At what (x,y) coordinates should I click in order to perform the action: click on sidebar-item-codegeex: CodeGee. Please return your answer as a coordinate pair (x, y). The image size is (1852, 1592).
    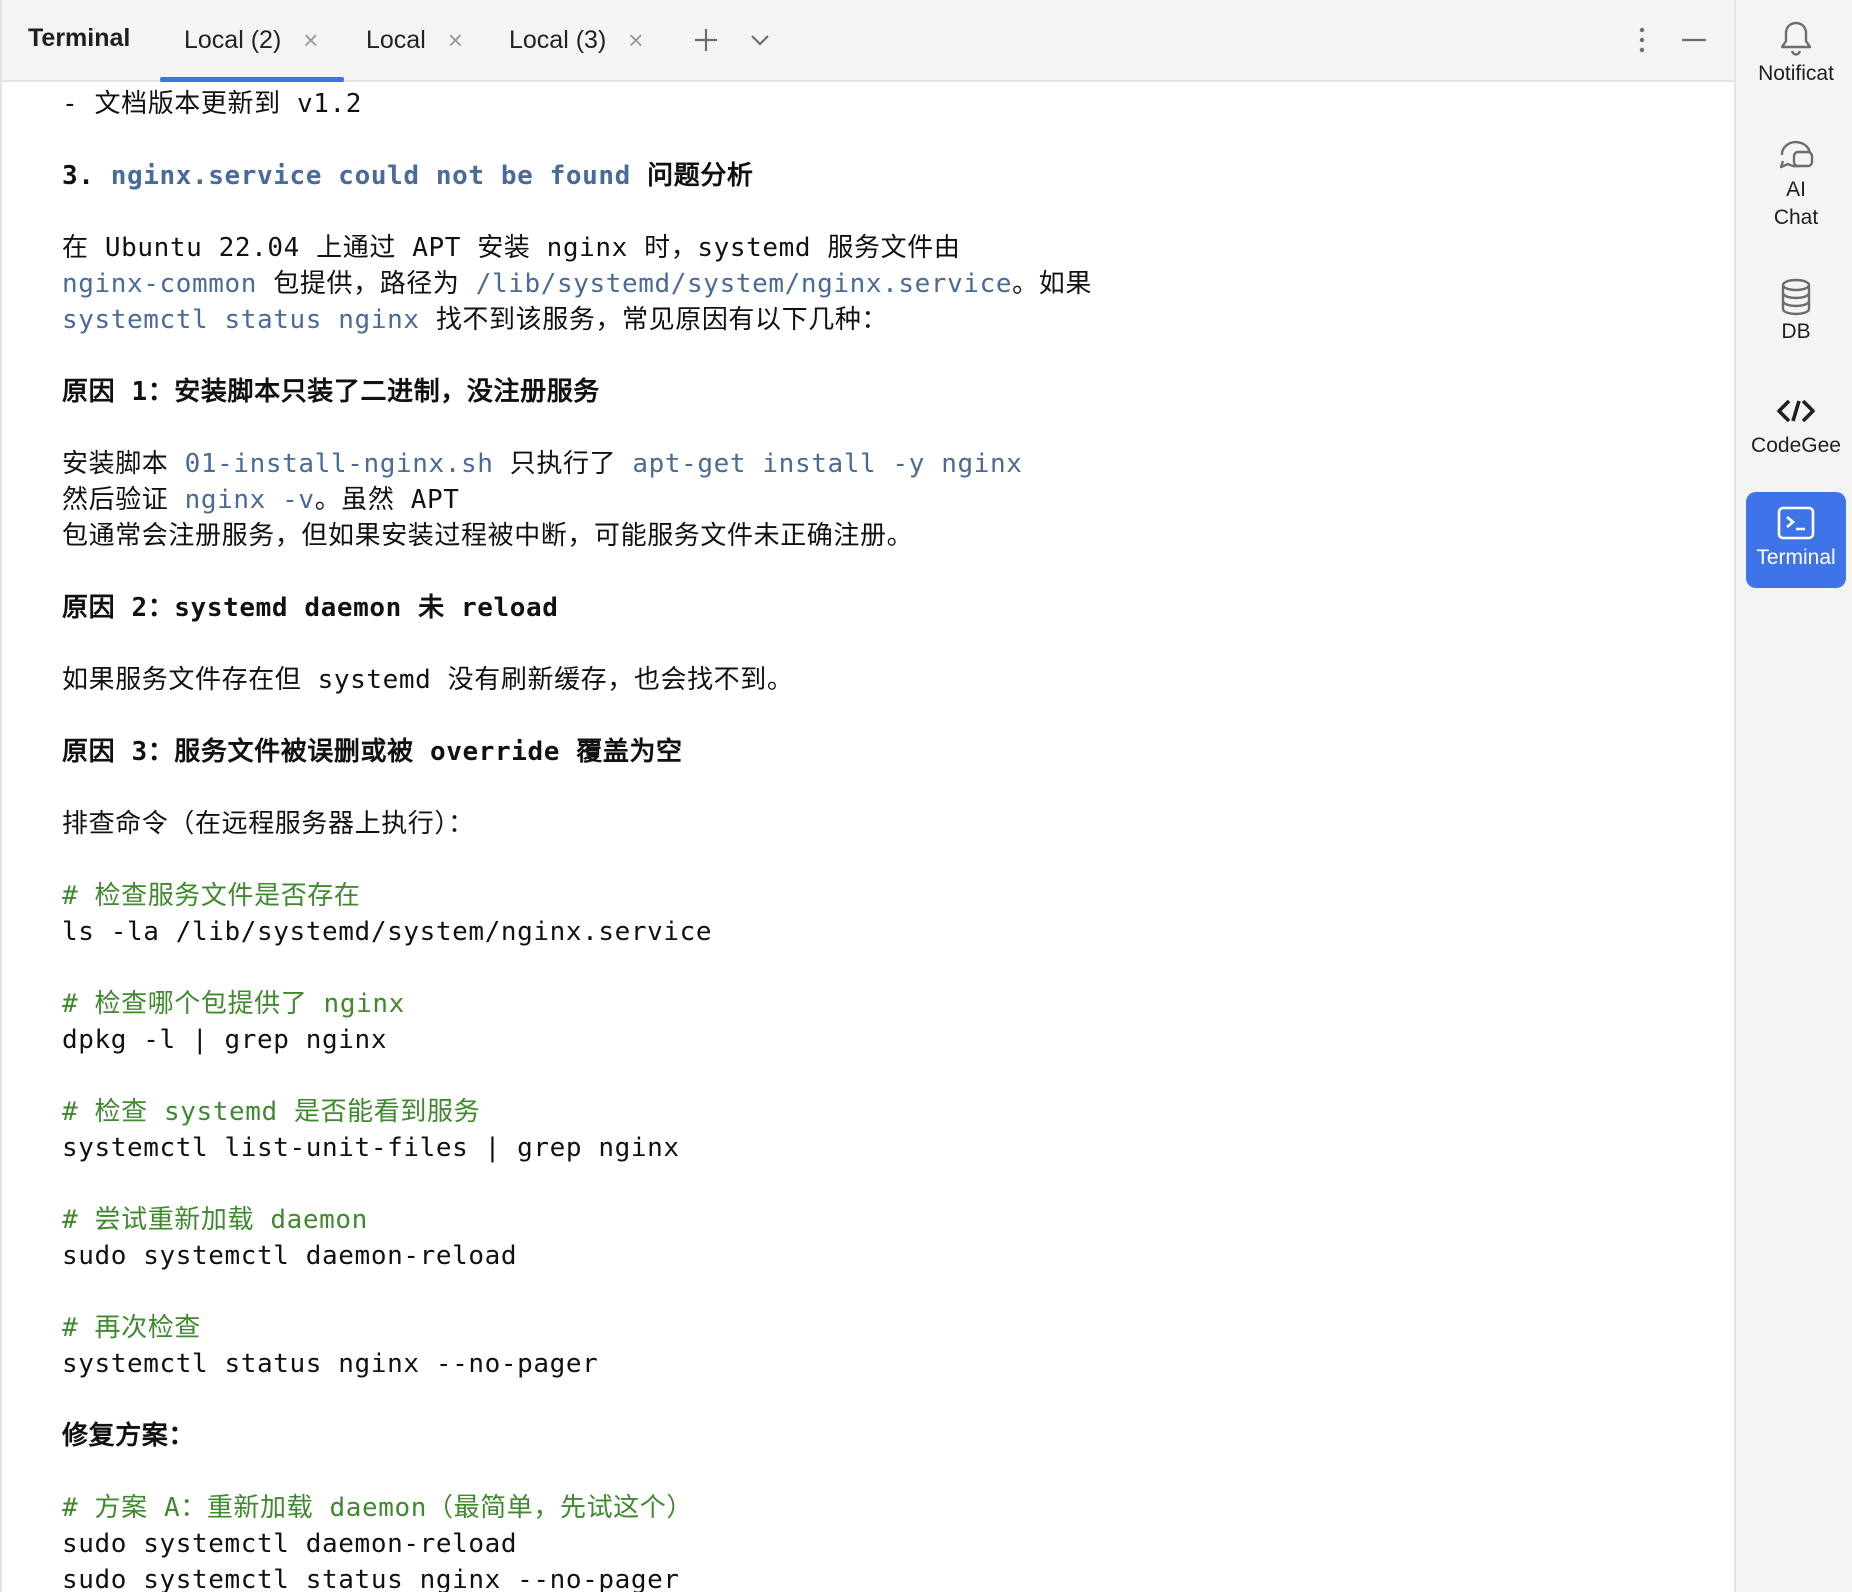
    Looking at the image, I should click on (1796, 429).